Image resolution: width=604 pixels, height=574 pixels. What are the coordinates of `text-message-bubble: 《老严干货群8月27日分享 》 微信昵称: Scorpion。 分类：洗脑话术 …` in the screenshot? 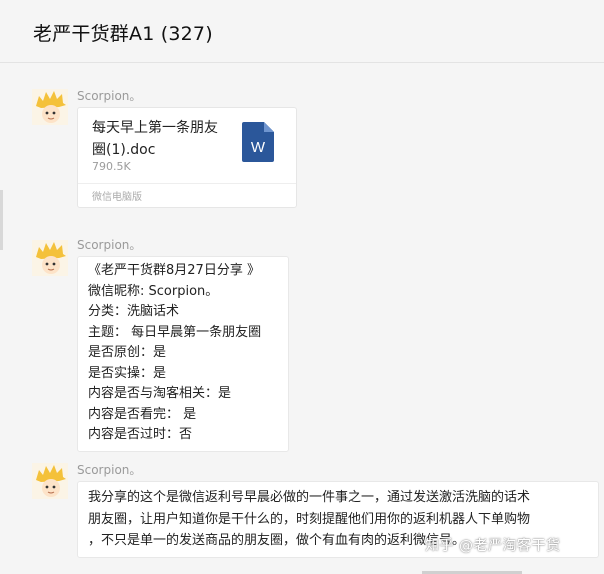 It's located at (183, 354).